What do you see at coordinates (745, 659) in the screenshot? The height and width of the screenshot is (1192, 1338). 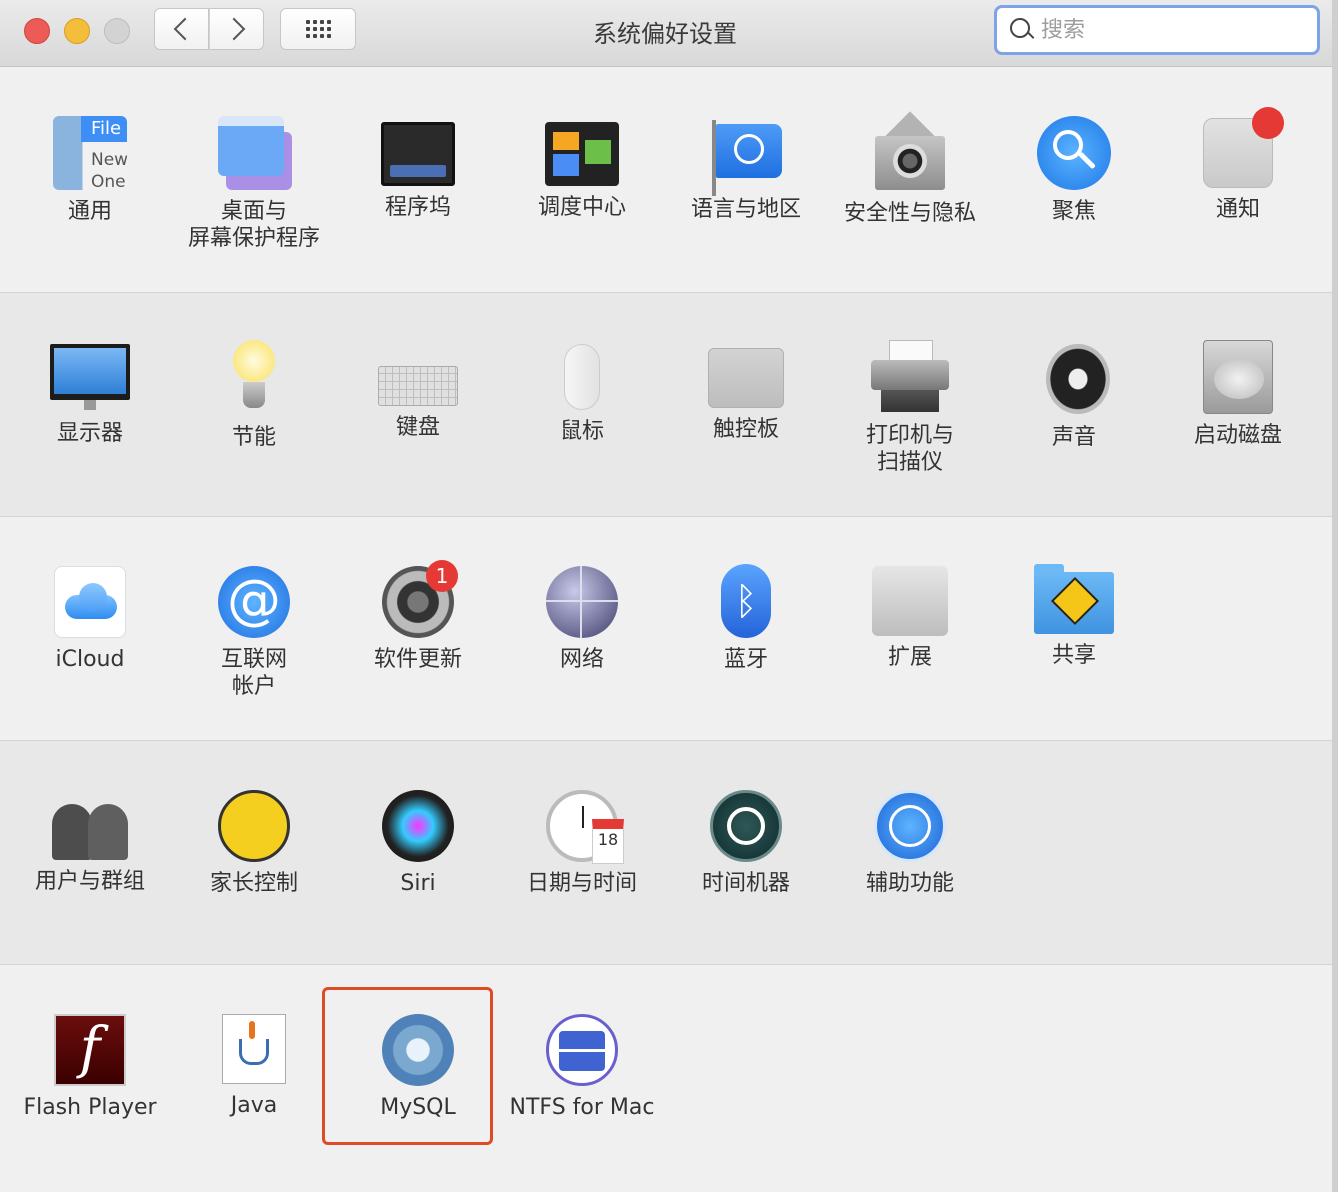 I see `pref-label: 蓝牙` at bounding box center [745, 659].